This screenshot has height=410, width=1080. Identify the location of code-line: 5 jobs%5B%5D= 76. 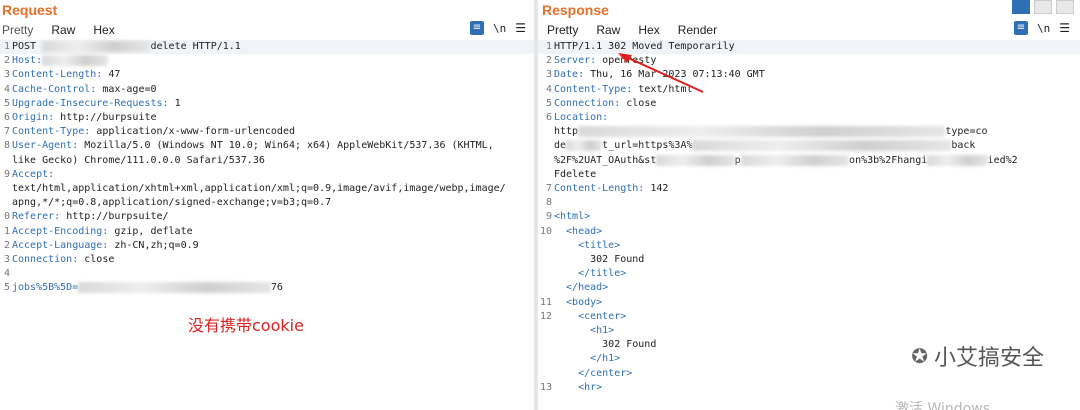
(267, 288).